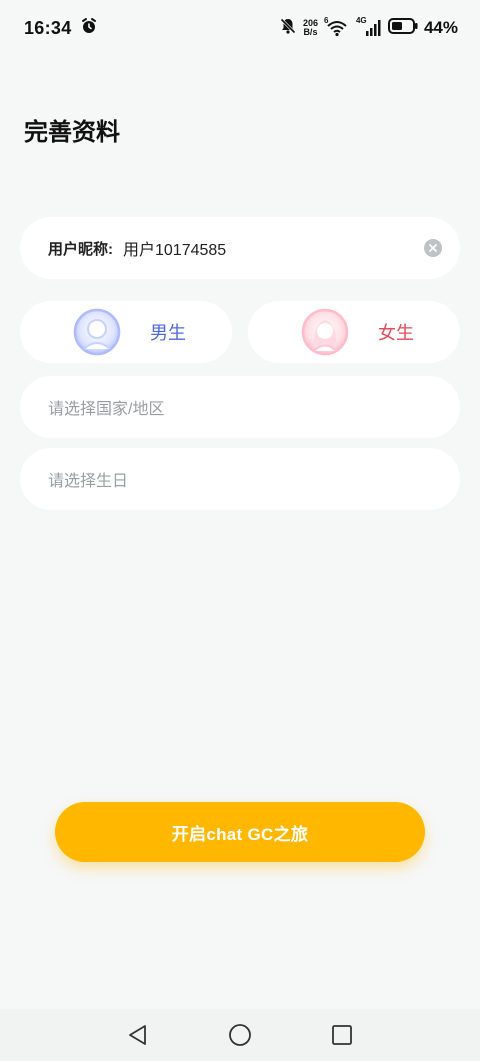  Describe the element at coordinates (240, 832) in the screenshot. I see `start-journey-button: 开启chat GC之旅` at that location.